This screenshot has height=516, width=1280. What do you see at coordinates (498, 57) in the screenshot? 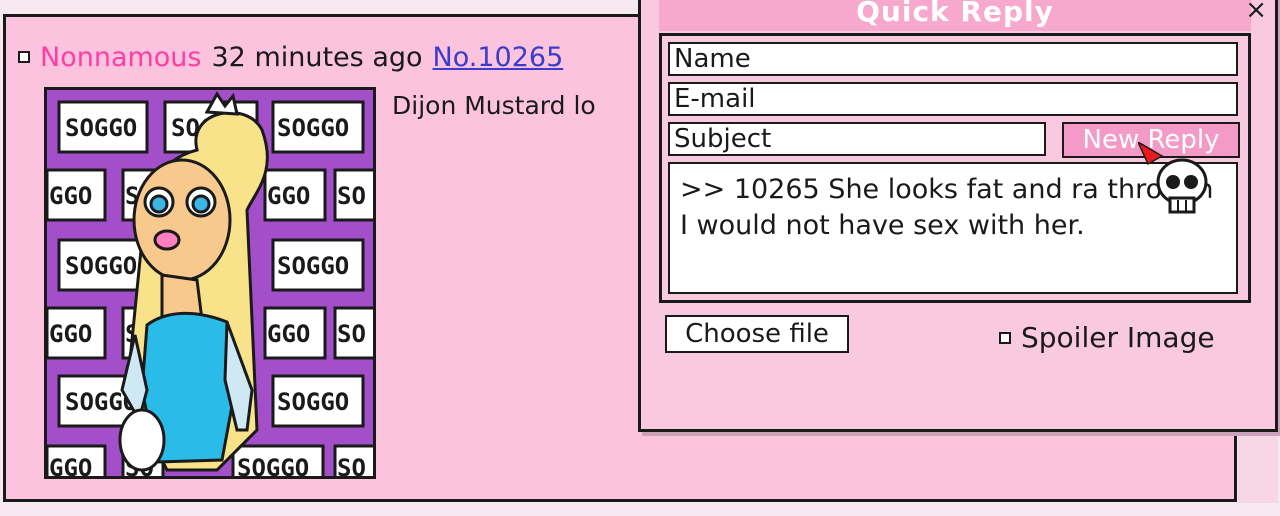
I see `post-number-link: No.10265` at bounding box center [498, 57].